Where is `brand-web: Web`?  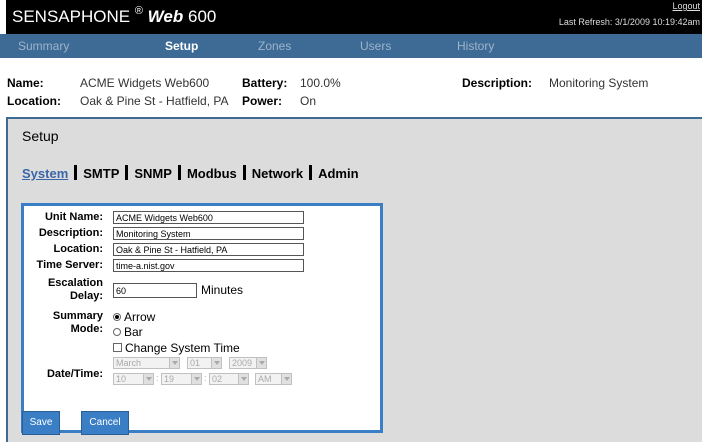 brand-web: Web is located at coordinates (165, 16).